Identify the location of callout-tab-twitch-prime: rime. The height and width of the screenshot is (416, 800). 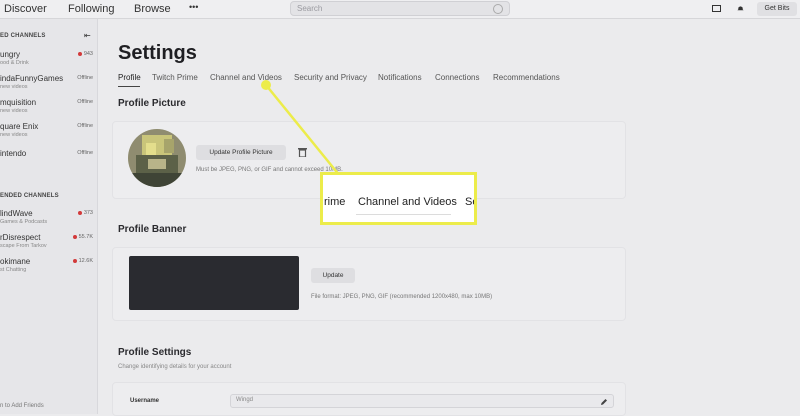
(335, 202).